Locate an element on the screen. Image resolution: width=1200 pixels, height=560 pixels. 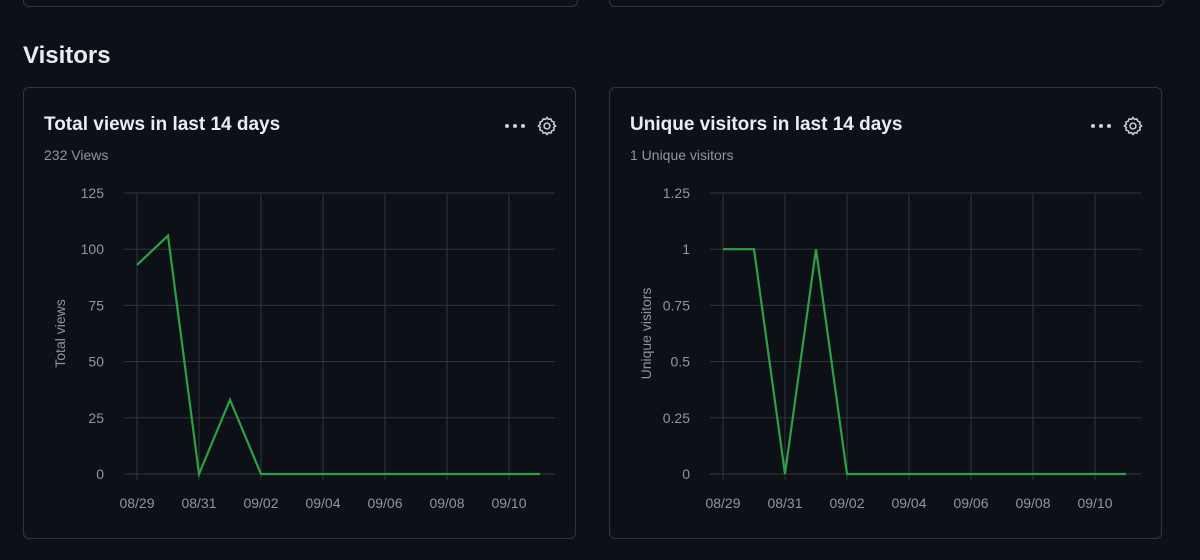
y-tick-label: 0.25 is located at coordinates (676, 418).